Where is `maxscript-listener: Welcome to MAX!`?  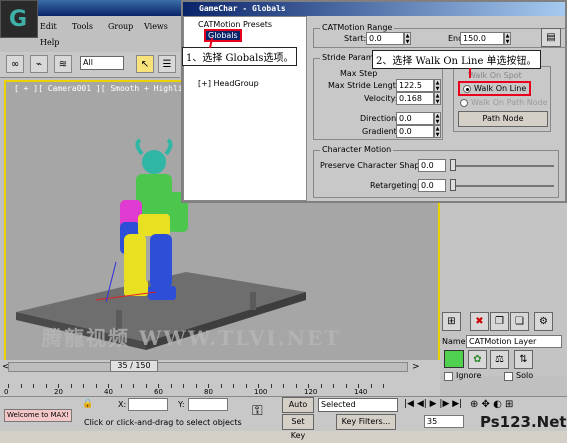
maxscript-listener: Welcome to MAX! is located at coordinates (38, 415).